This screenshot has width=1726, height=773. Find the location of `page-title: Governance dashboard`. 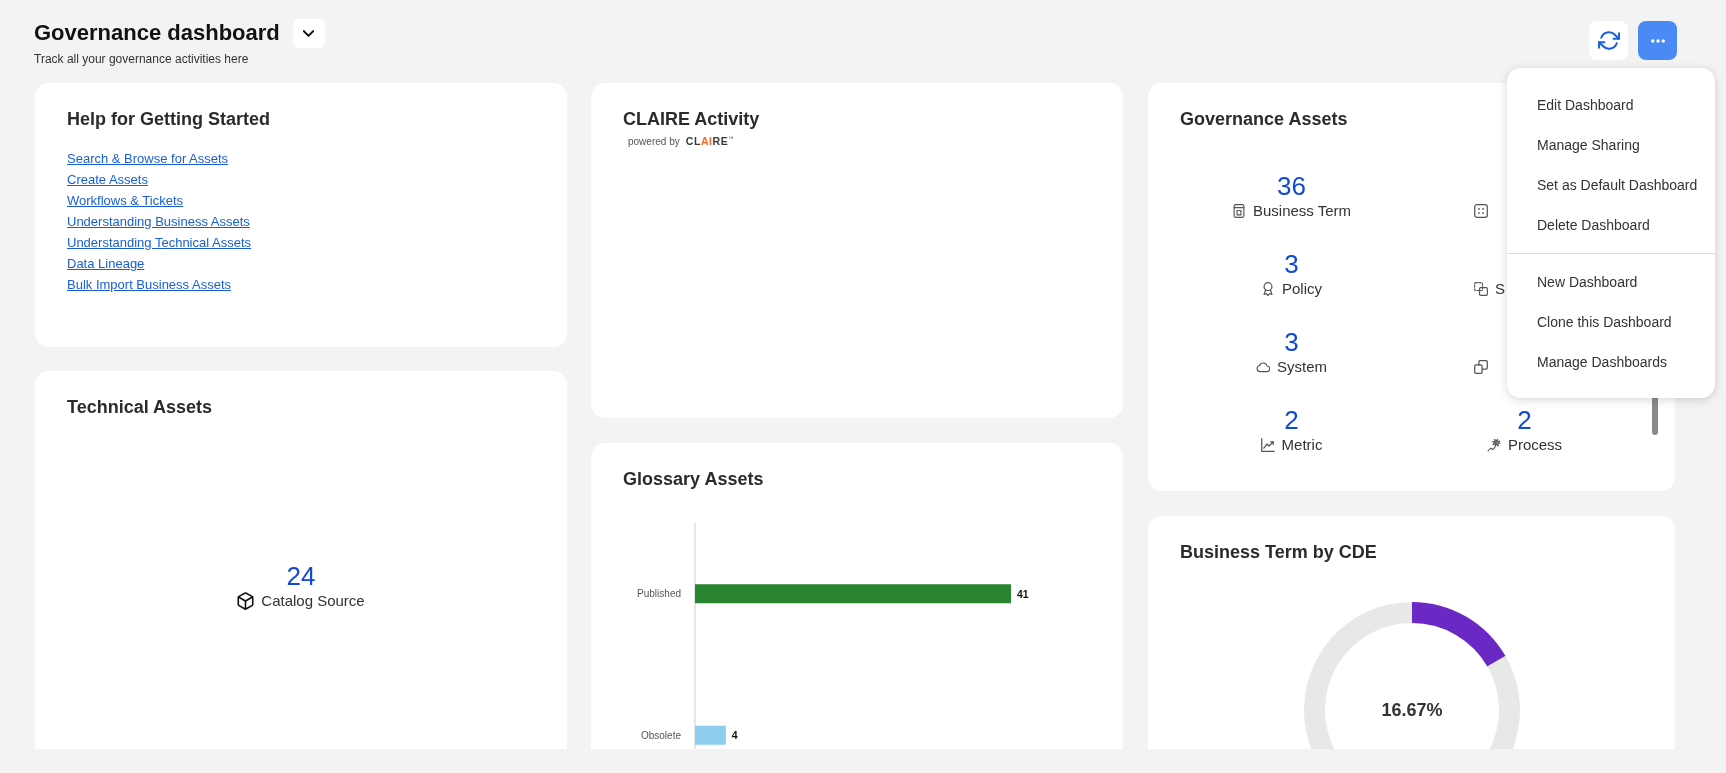

page-title: Governance dashboard is located at coordinates (157, 33).